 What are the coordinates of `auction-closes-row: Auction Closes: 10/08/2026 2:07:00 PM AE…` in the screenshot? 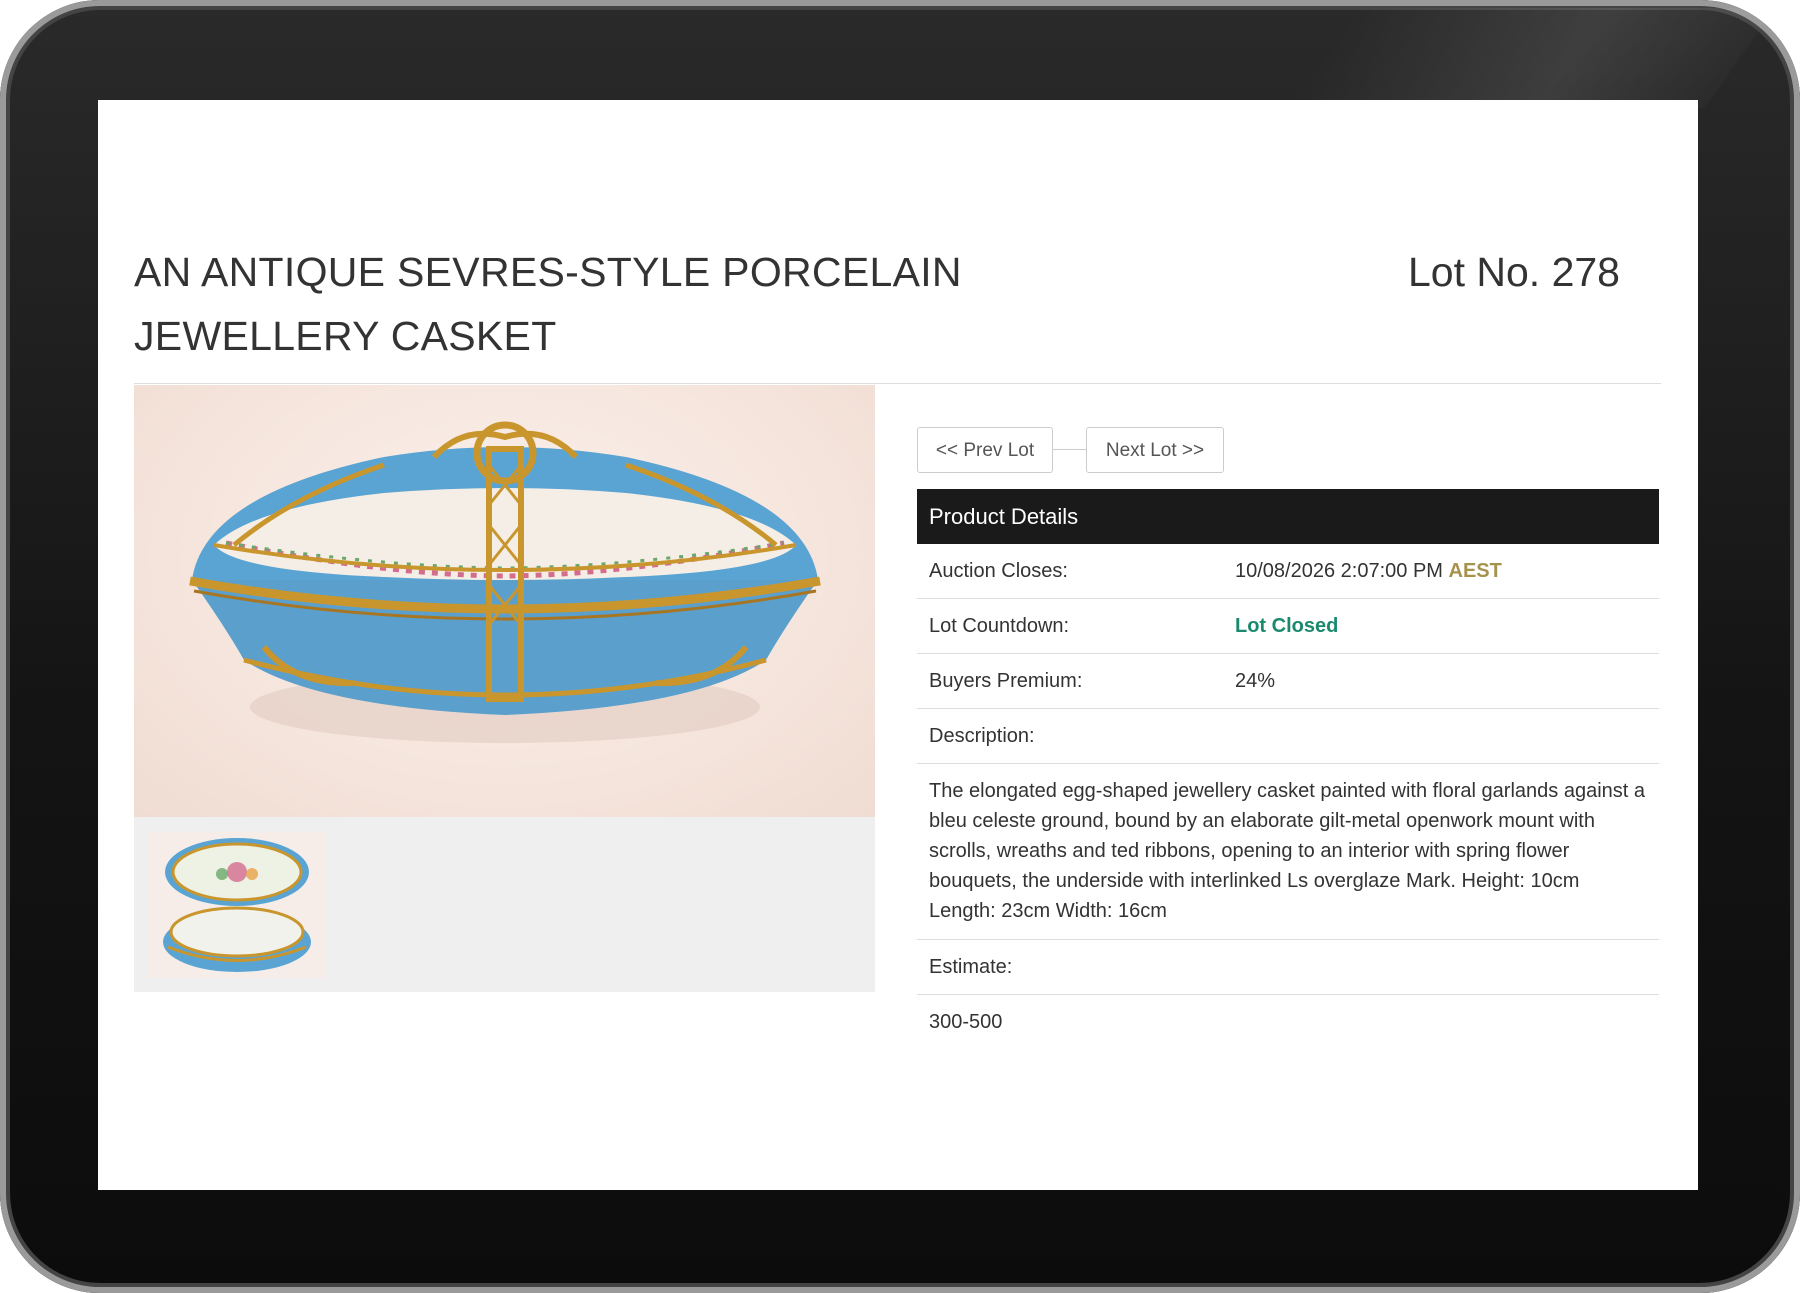 It's located at (1288, 571).